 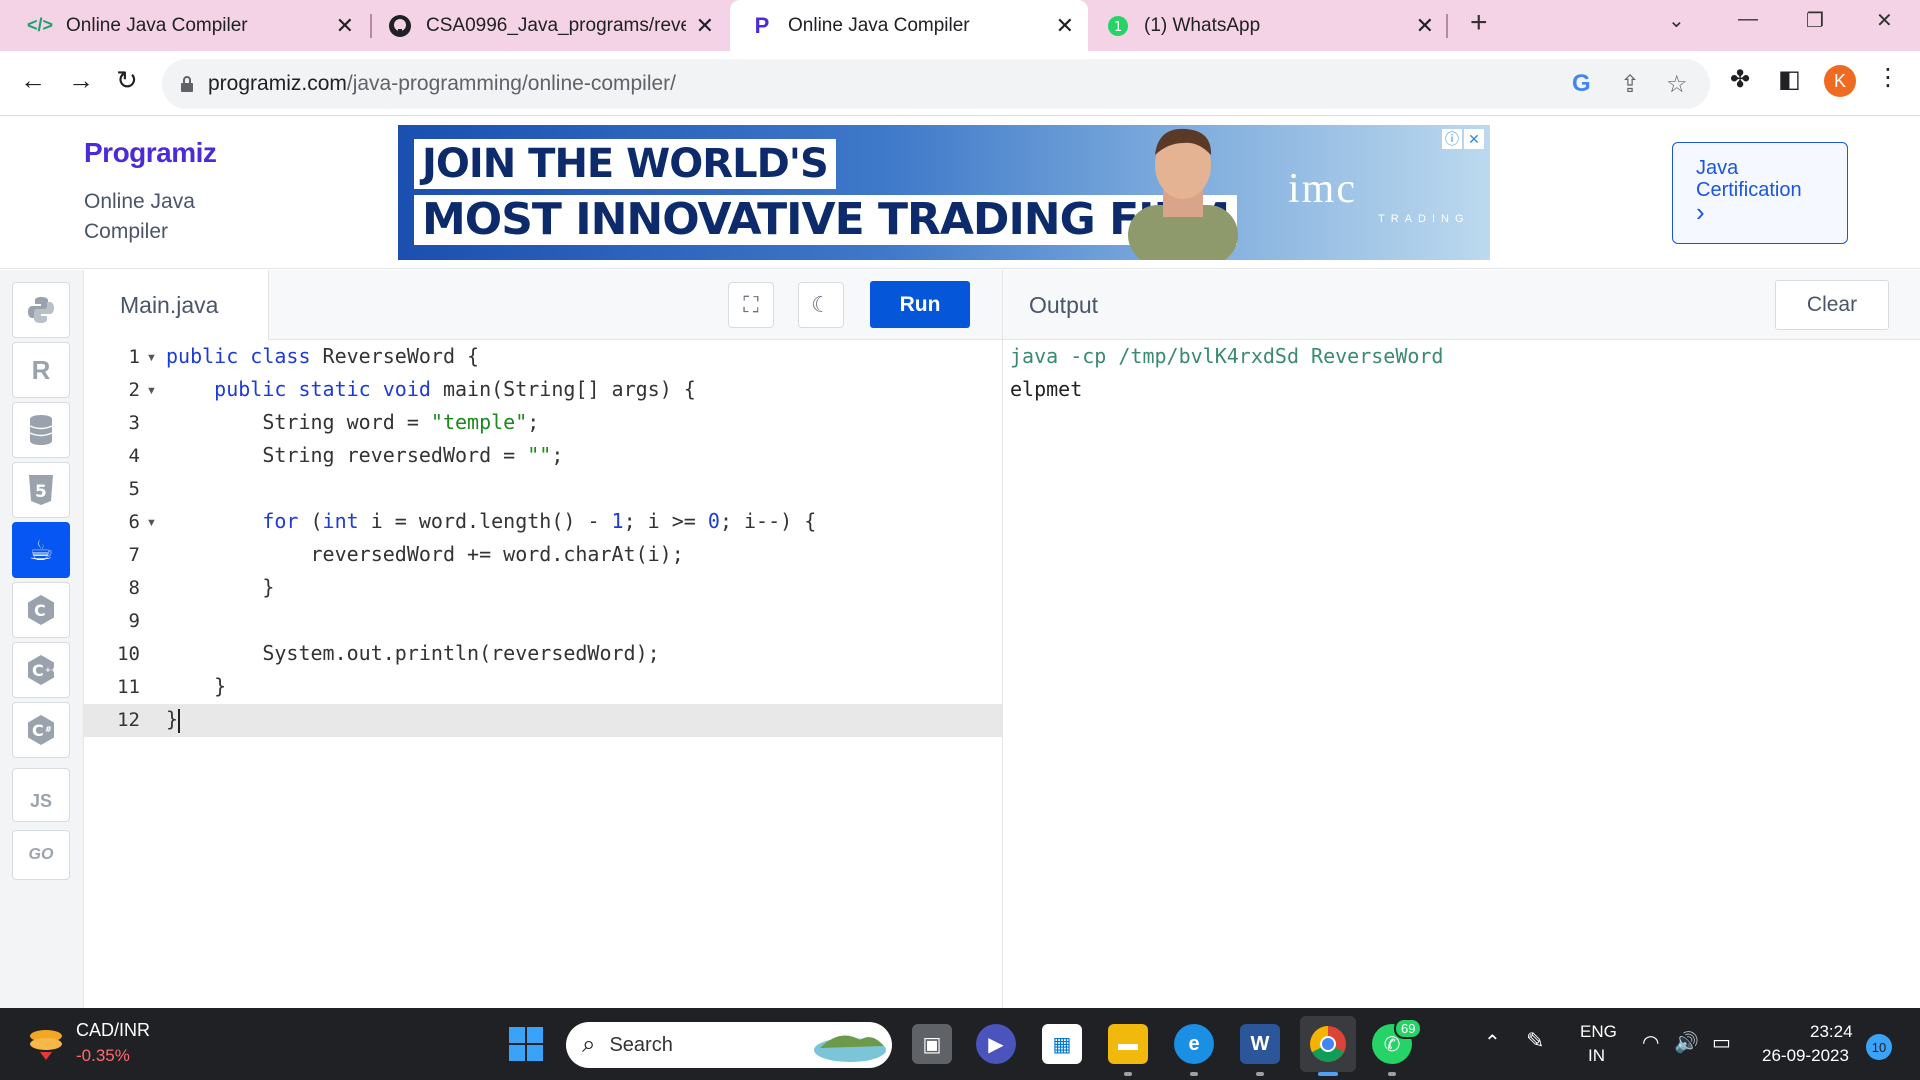 What do you see at coordinates (1535, 1041) in the screenshot?
I see `pen-icon: ✎` at bounding box center [1535, 1041].